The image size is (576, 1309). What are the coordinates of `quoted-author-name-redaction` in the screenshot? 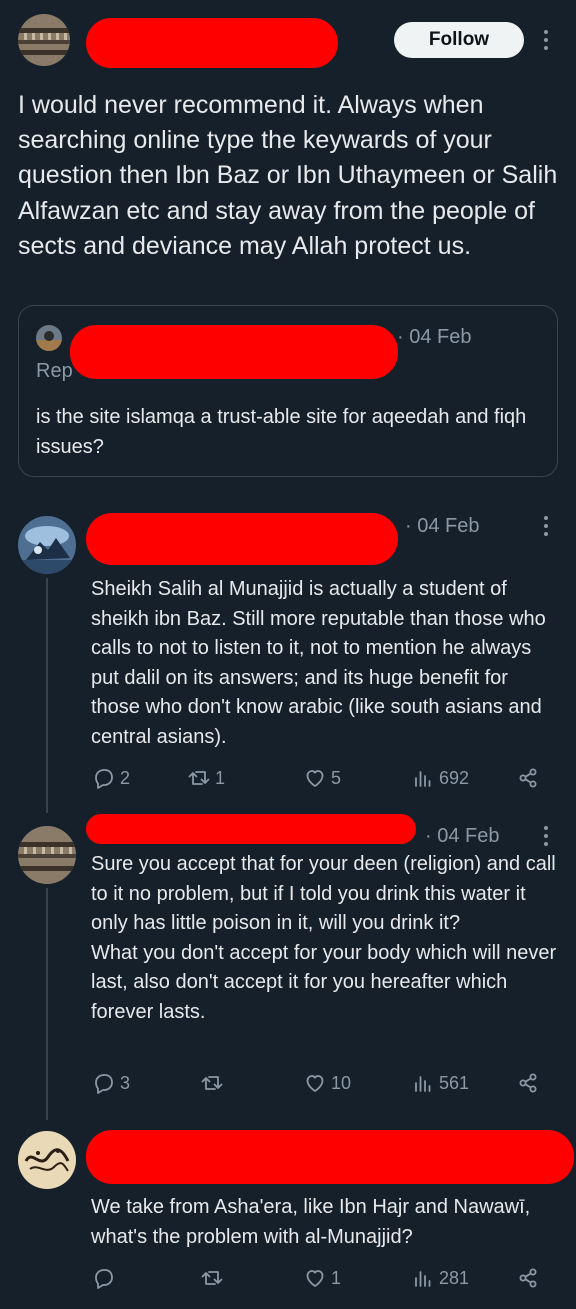 It's located at (234, 352).